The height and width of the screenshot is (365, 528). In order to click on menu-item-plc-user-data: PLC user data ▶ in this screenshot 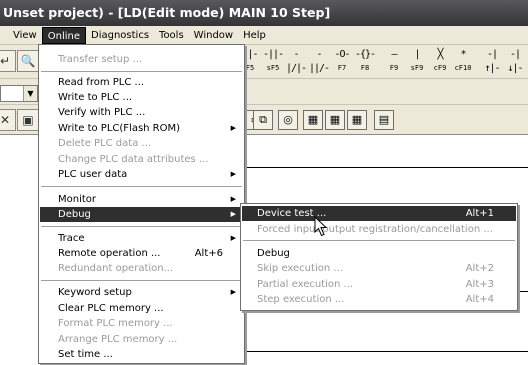, I will do `click(141, 174)`.